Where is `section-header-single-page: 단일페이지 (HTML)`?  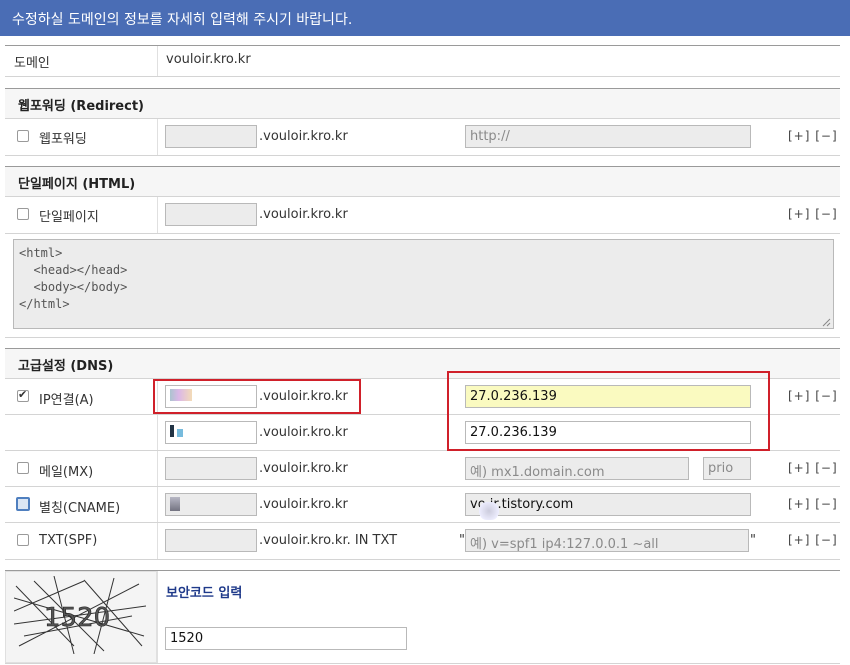
section-header-single-page: 단일페이지 (HTML) is located at coordinates (422, 181).